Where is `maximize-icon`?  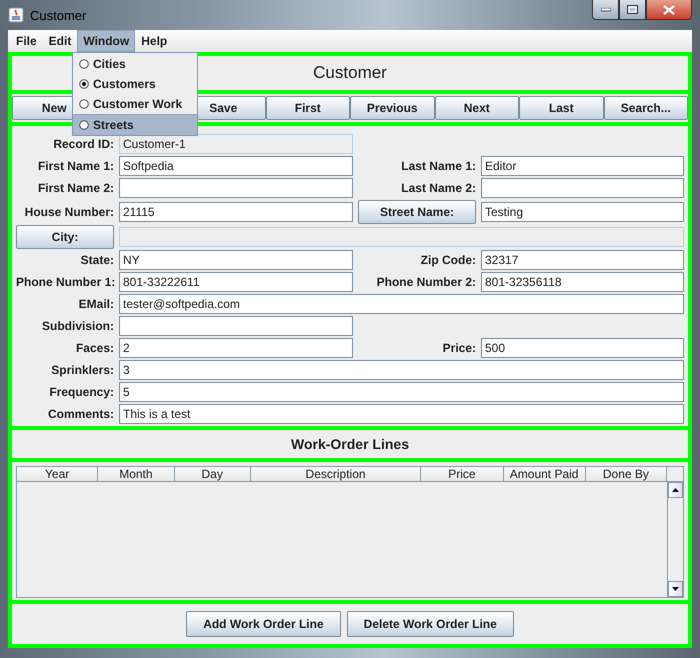
maximize-icon is located at coordinates (632, 9).